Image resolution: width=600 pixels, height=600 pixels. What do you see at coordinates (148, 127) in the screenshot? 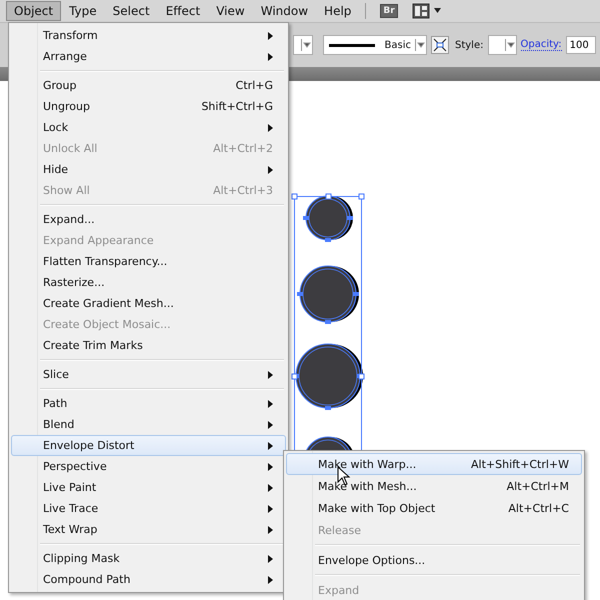
I see `menu-item: Lock` at bounding box center [148, 127].